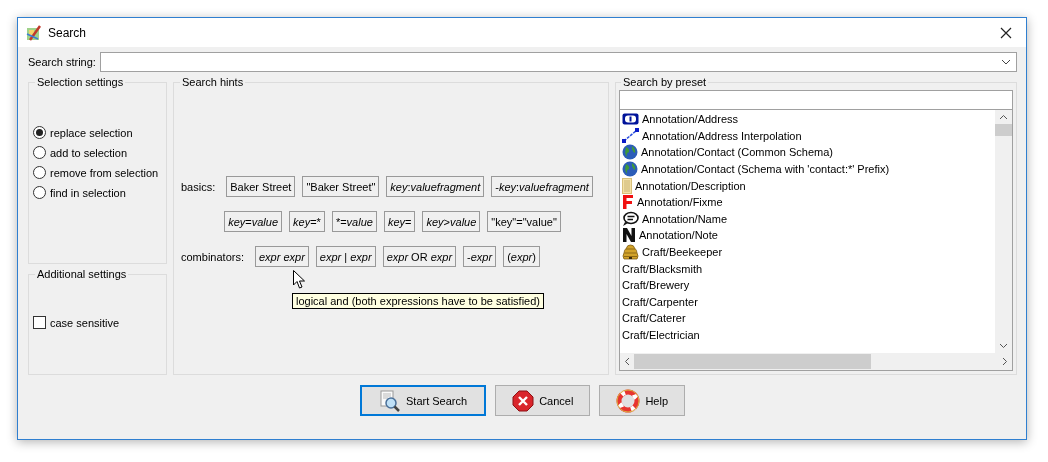 Image resolution: width=1048 pixels, height=462 pixels. I want to click on hint-button: *=value, so click(354, 221).